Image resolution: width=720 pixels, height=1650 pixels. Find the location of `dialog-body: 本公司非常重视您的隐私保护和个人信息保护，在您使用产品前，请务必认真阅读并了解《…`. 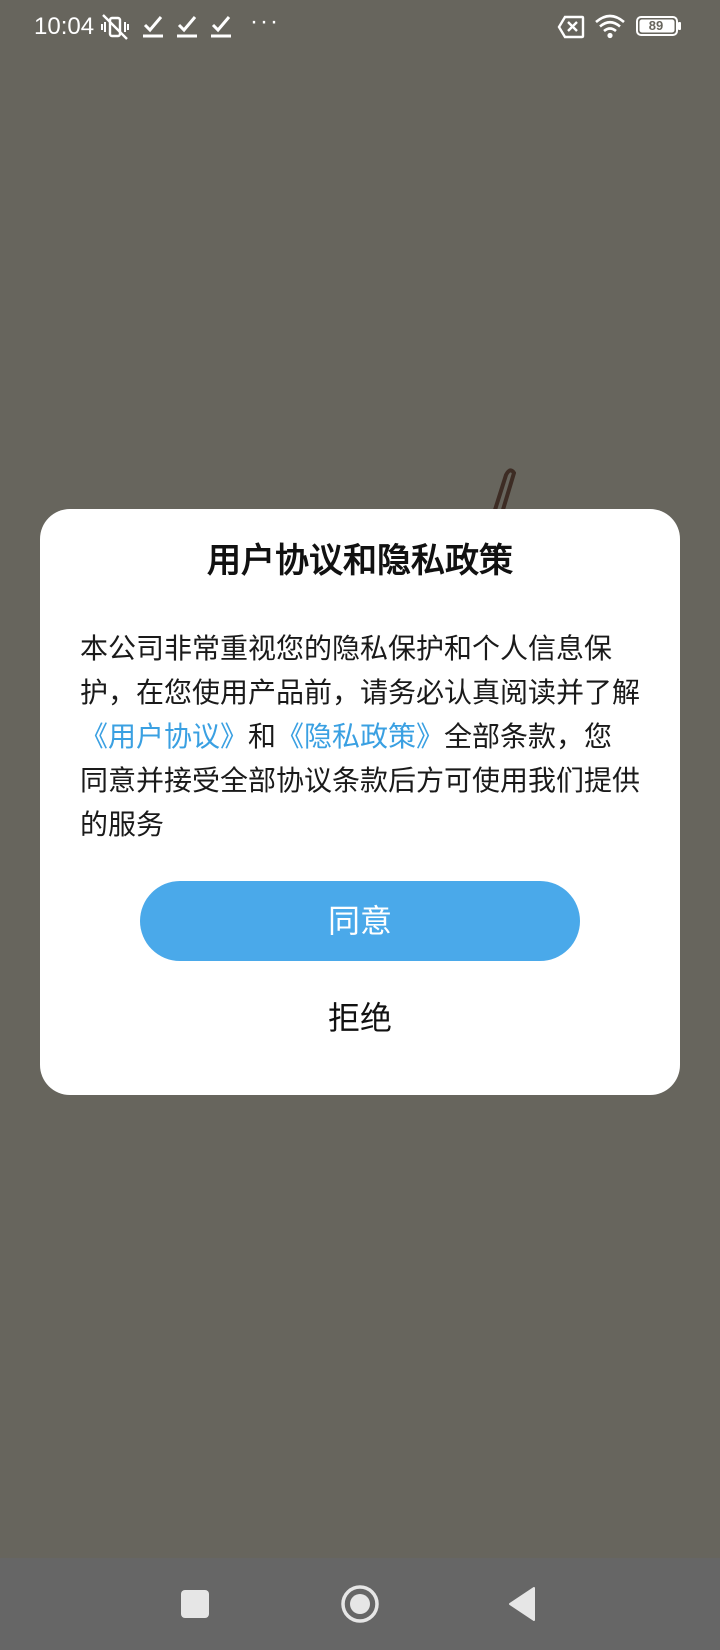

dialog-body: 本公司非常重视您的隐私保护和个人信息保护，在您使用产品前，请务必认真阅读并了解《… is located at coordinates (360, 737).